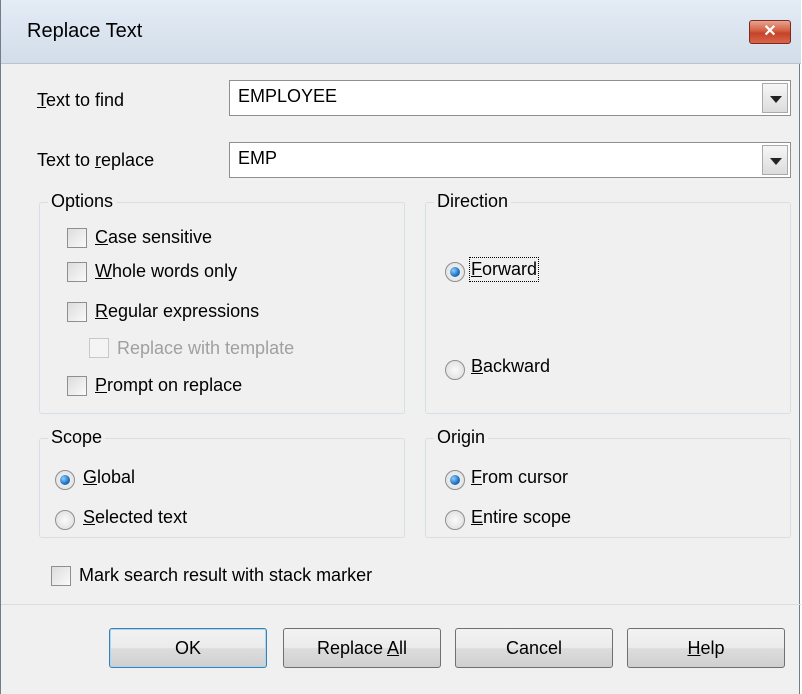 The width and height of the screenshot is (802, 694). I want to click on whole-words-only-checkbox, so click(77, 272).